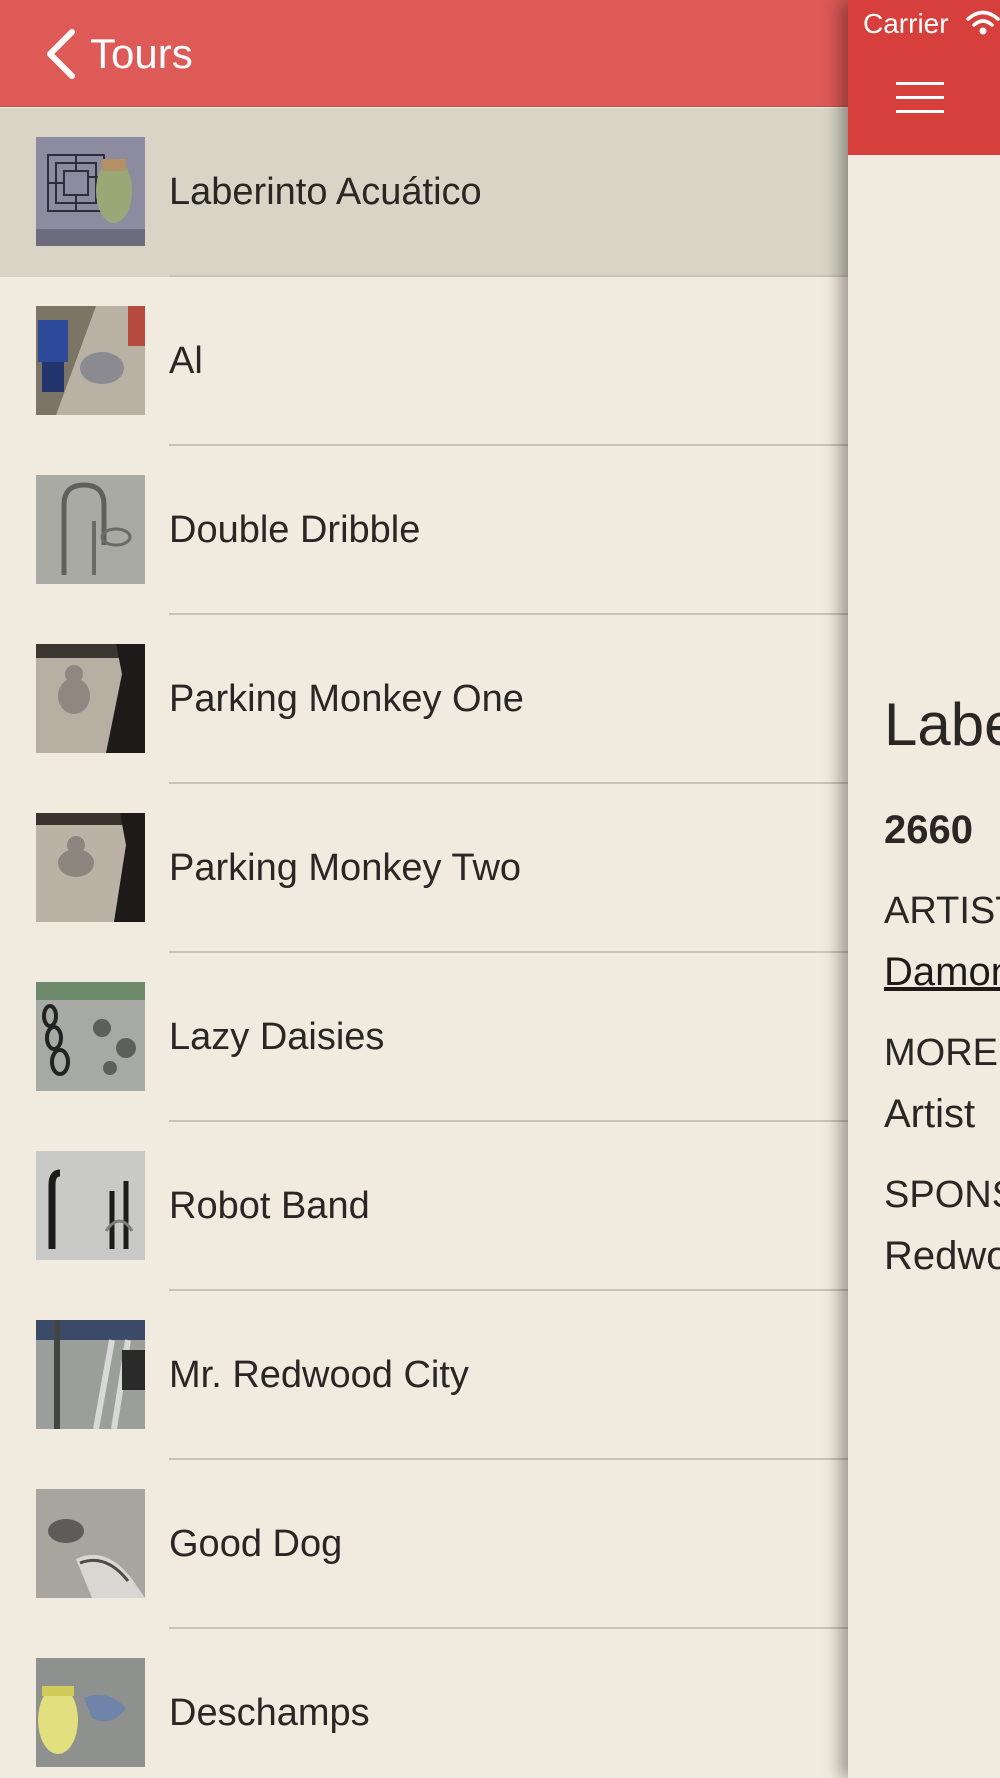 The width and height of the screenshot is (1000, 1778). I want to click on sponsor-label: SPONS, so click(942, 1195).